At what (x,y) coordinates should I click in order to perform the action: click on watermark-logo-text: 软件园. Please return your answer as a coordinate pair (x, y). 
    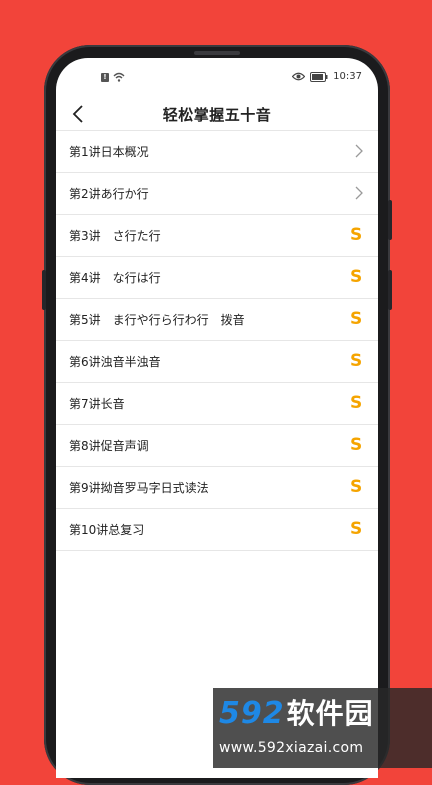
    Looking at the image, I should click on (330, 713).